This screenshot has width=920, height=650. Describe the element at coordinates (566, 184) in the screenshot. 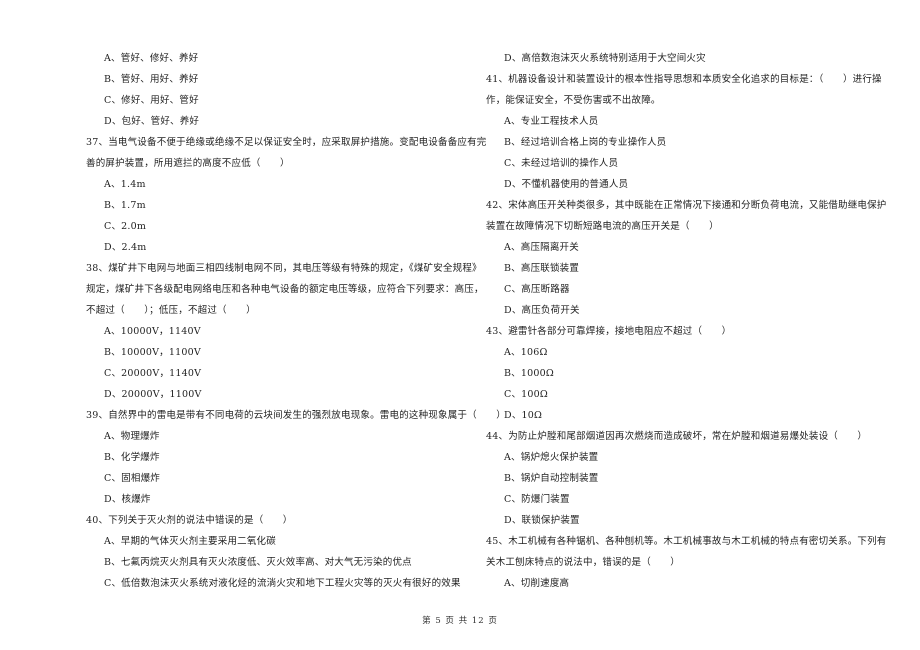

I see `q41-option-d: D、不懂机器使用的普通人员` at that location.